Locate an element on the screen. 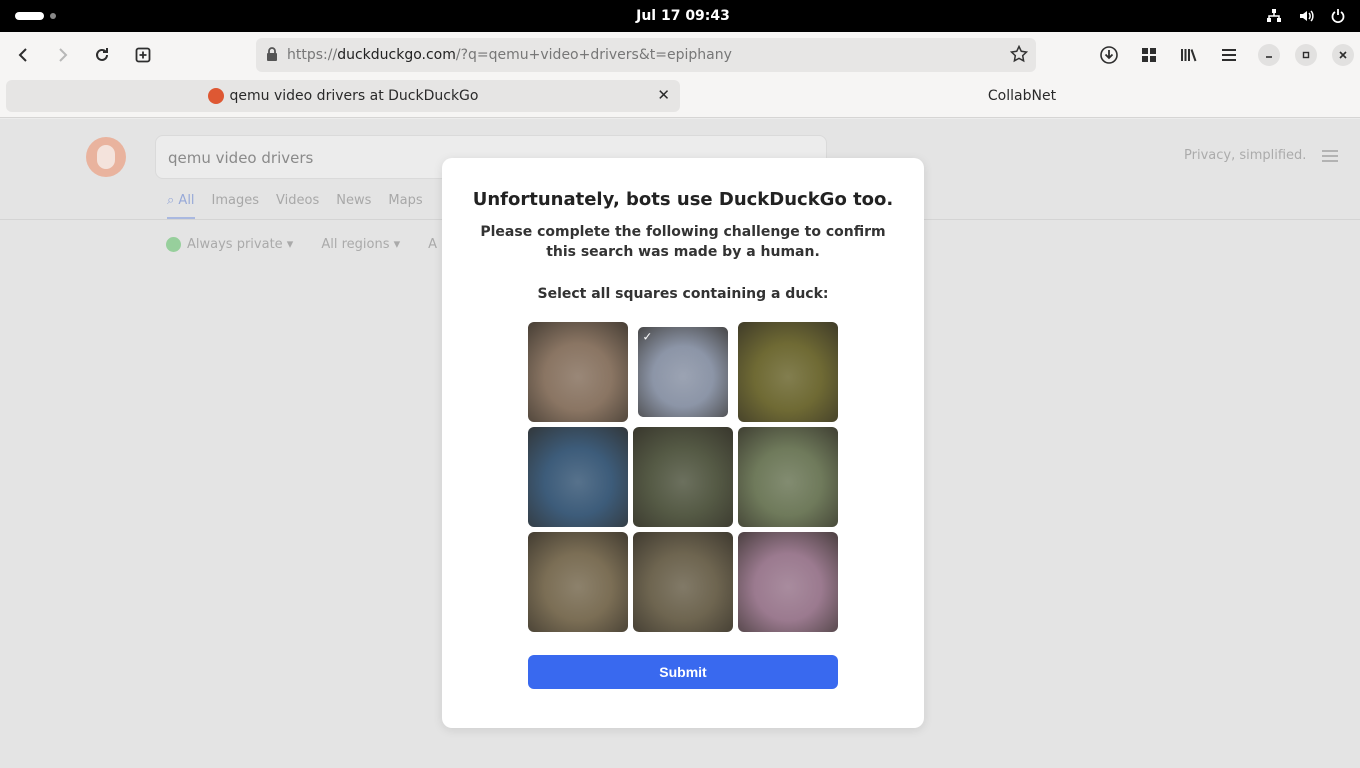  tab-title: CollabNet is located at coordinates (1022, 96).